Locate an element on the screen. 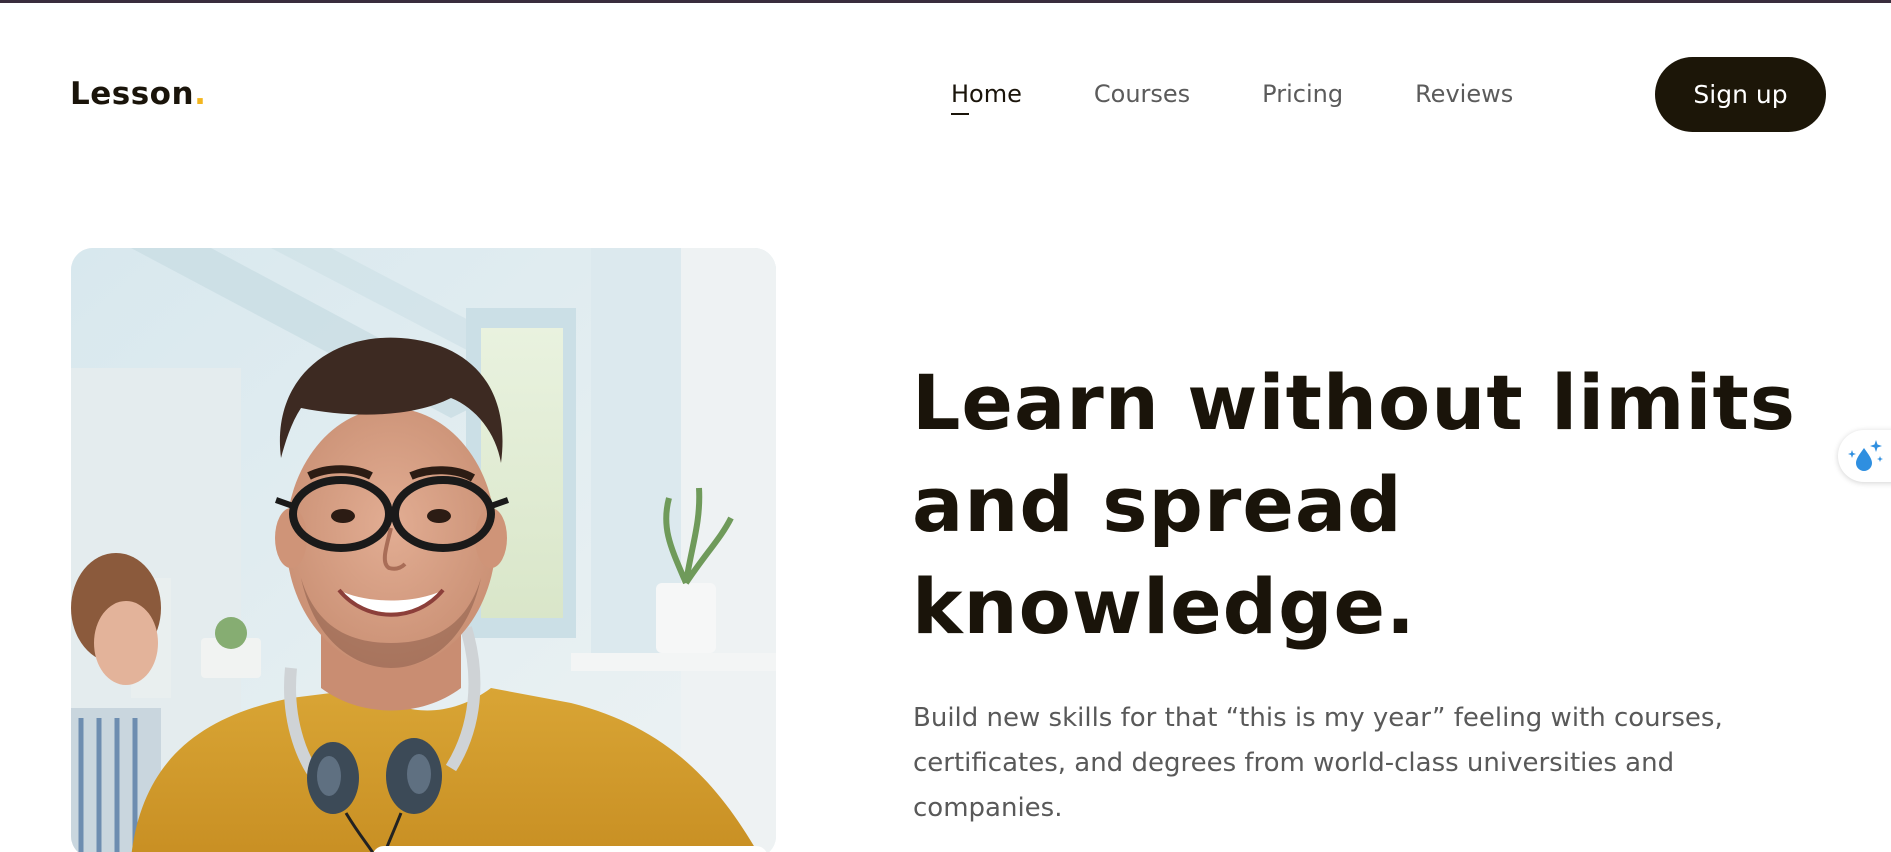 This screenshot has height=852, width=1891. main-nav: Home Courses Pricing Reviews is located at coordinates (1268, 95).